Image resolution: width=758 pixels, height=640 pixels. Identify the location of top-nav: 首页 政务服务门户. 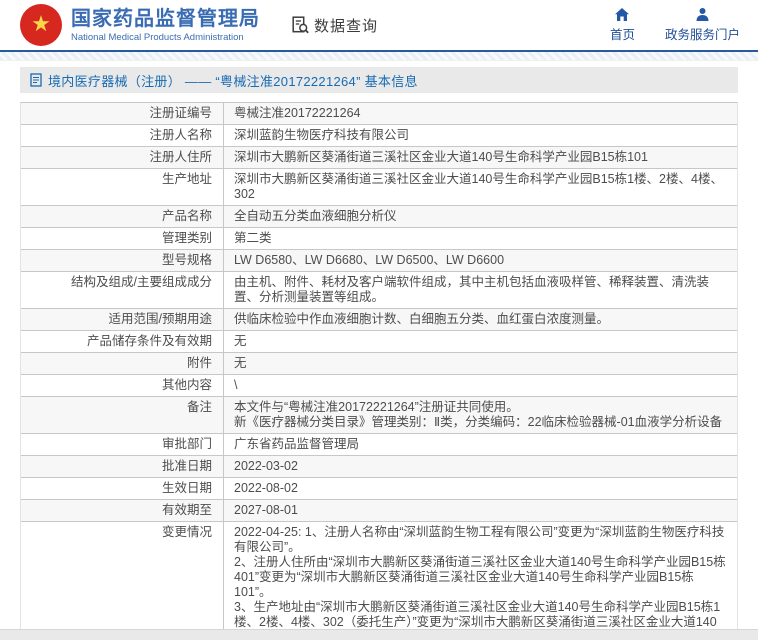
(675, 25).